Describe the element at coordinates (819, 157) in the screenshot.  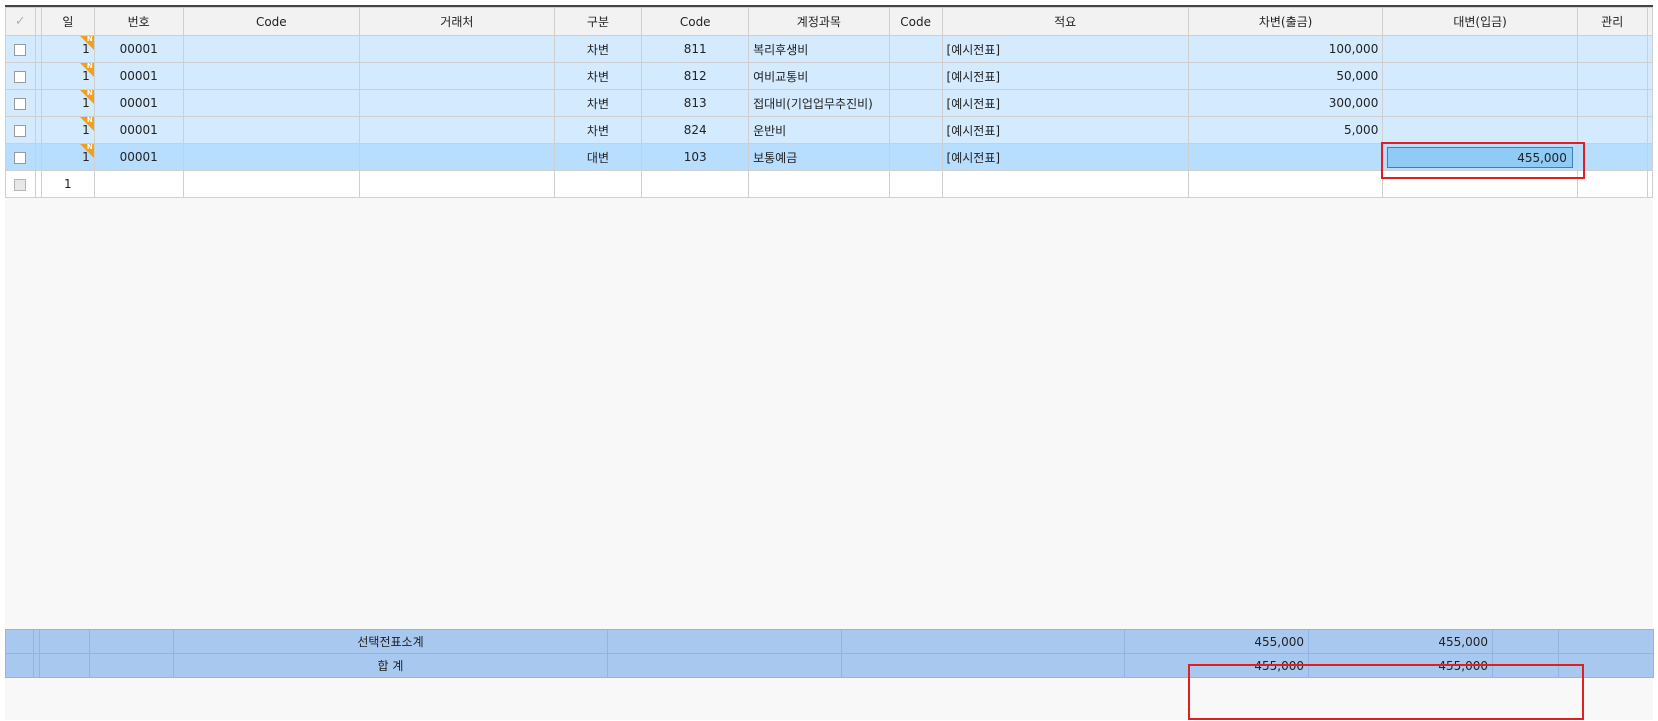
I see `account-cell: 보통예금` at that location.